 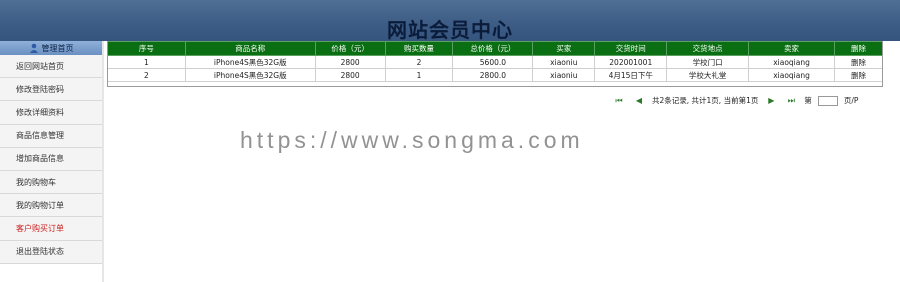 I want to click on sidebar-item: 修改详细资料, so click(x=51, y=113).